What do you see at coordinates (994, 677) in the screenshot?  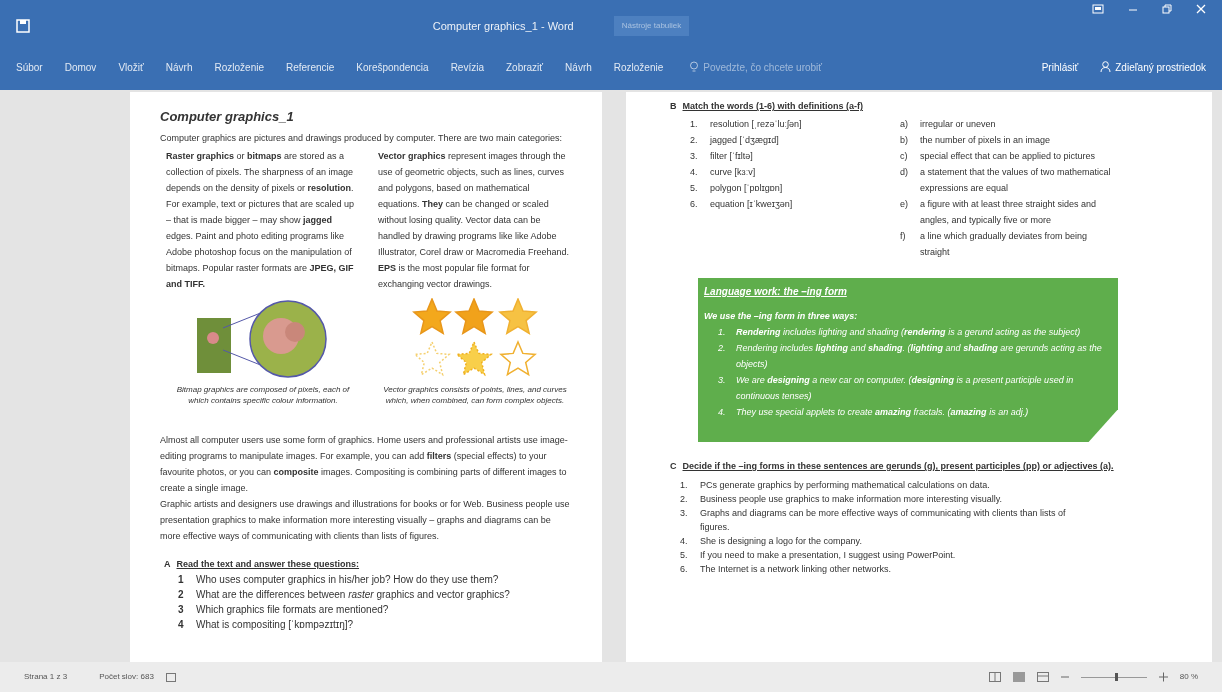 I see `read-mode-icon` at bounding box center [994, 677].